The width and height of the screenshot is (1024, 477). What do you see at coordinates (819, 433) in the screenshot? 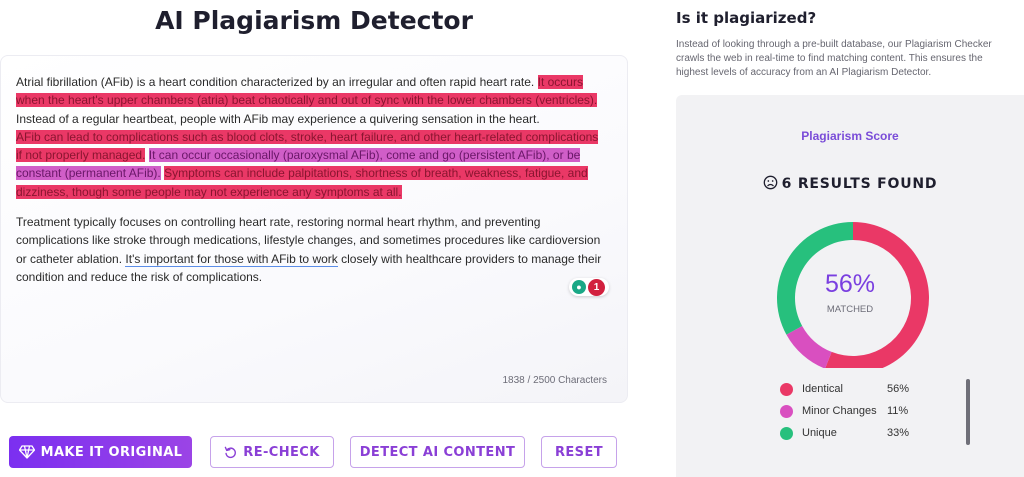
I see `legend-label: Unique` at bounding box center [819, 433].